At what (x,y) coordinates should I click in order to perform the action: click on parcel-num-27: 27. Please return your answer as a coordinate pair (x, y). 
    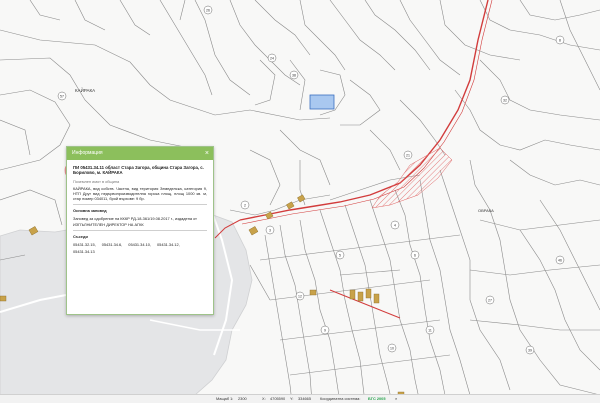
    Looking at the image, I should click on (490, 300).